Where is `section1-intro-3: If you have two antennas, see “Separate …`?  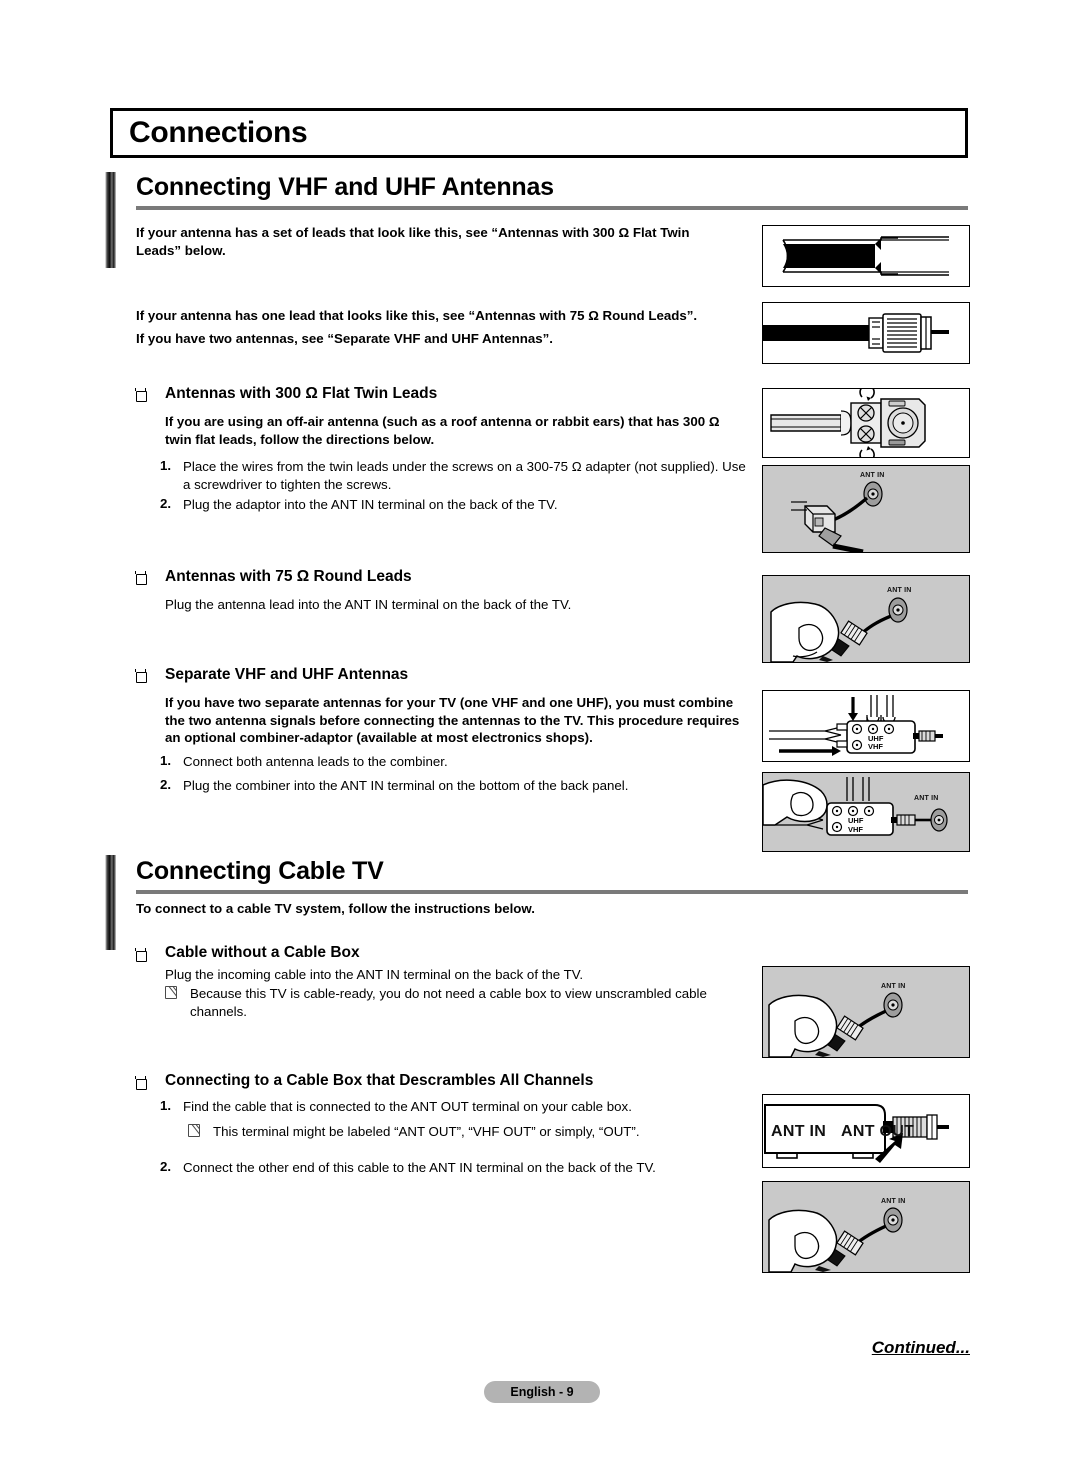
section1-intro-3: If you have two antennas, see “Separate … is located at coordinates (344, 338).